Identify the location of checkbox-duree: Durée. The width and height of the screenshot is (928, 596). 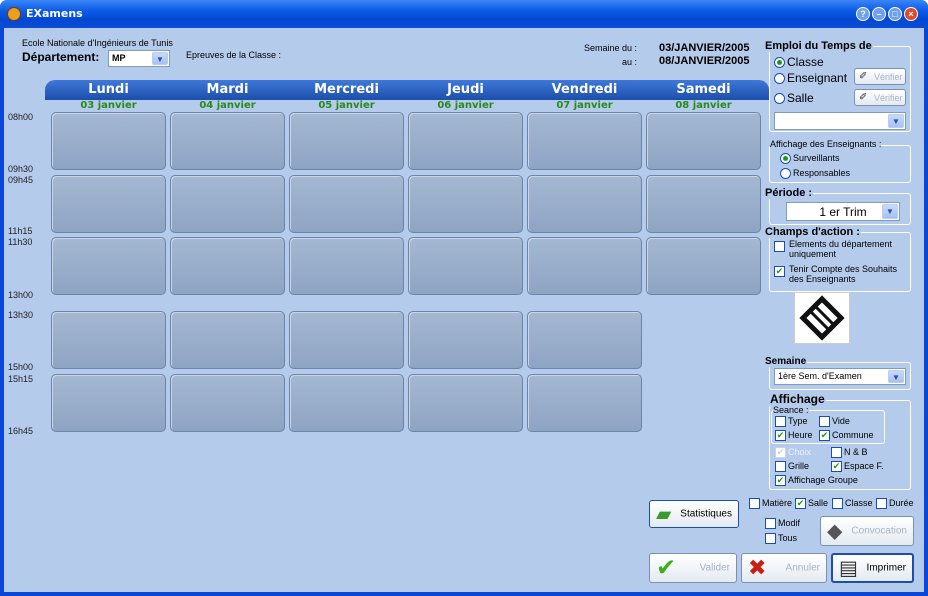
(895, 504).